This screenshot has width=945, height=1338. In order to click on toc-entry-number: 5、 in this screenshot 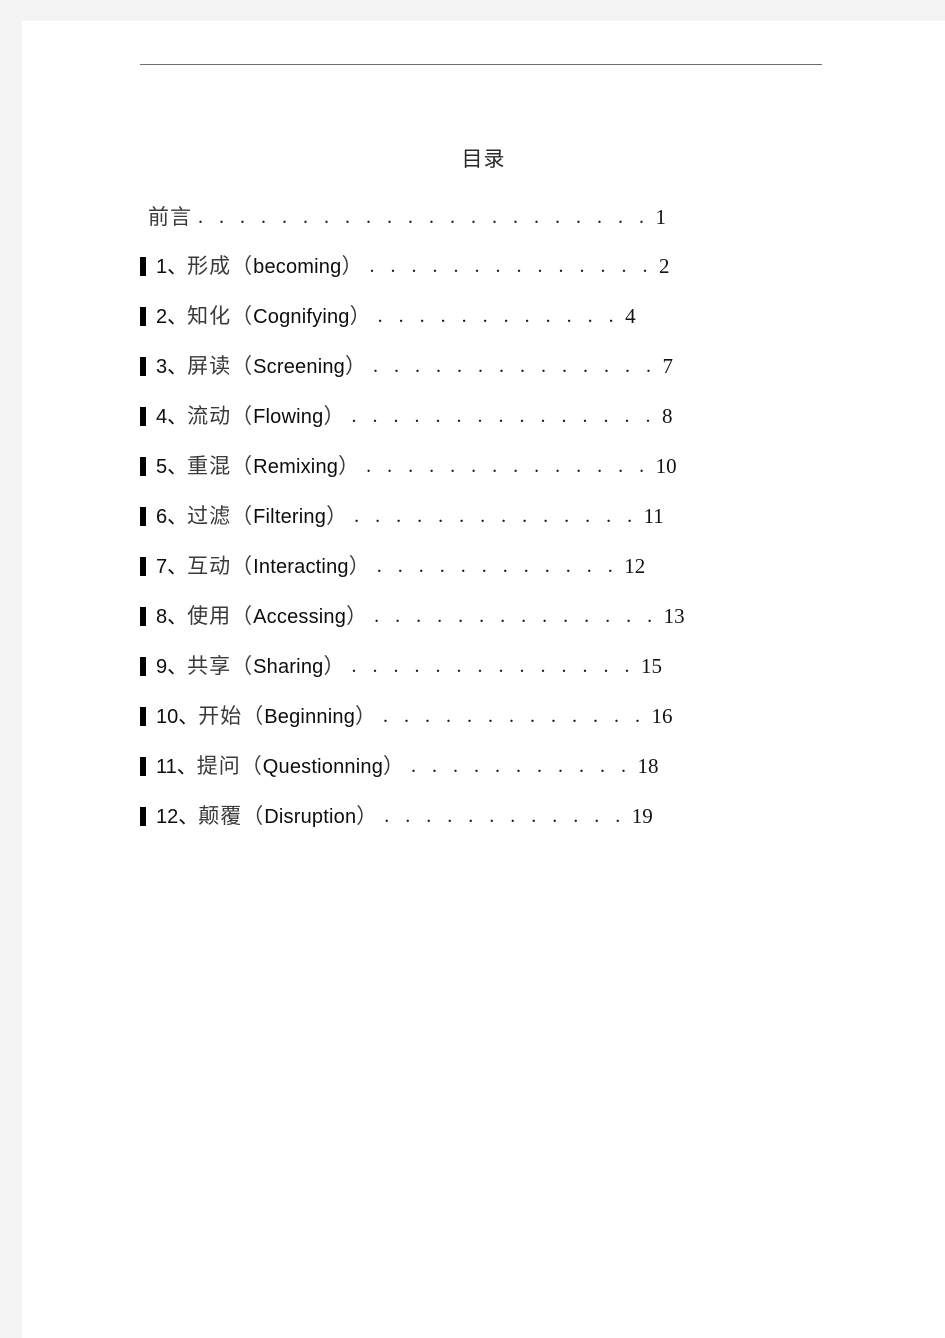, I will do `click(172, 466)`.